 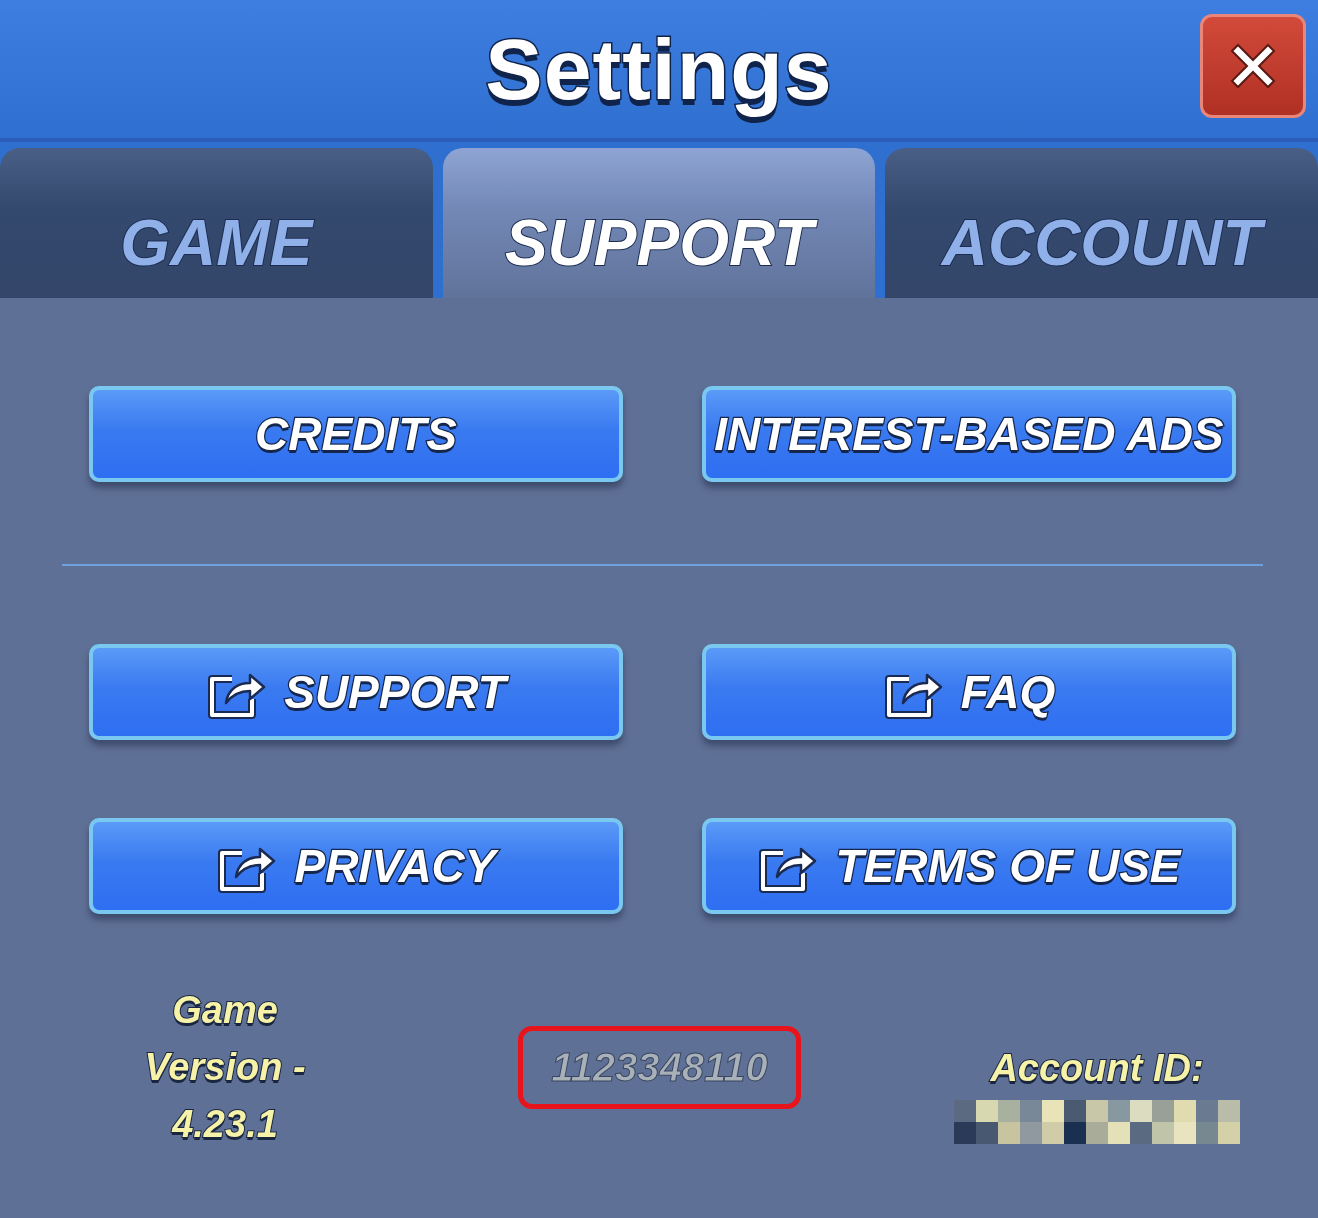 What do you see at coordinates (1097, 1068) in the screenshot?
I see `account-id-label: Account ID:` at bounding box center [1097, 1068].